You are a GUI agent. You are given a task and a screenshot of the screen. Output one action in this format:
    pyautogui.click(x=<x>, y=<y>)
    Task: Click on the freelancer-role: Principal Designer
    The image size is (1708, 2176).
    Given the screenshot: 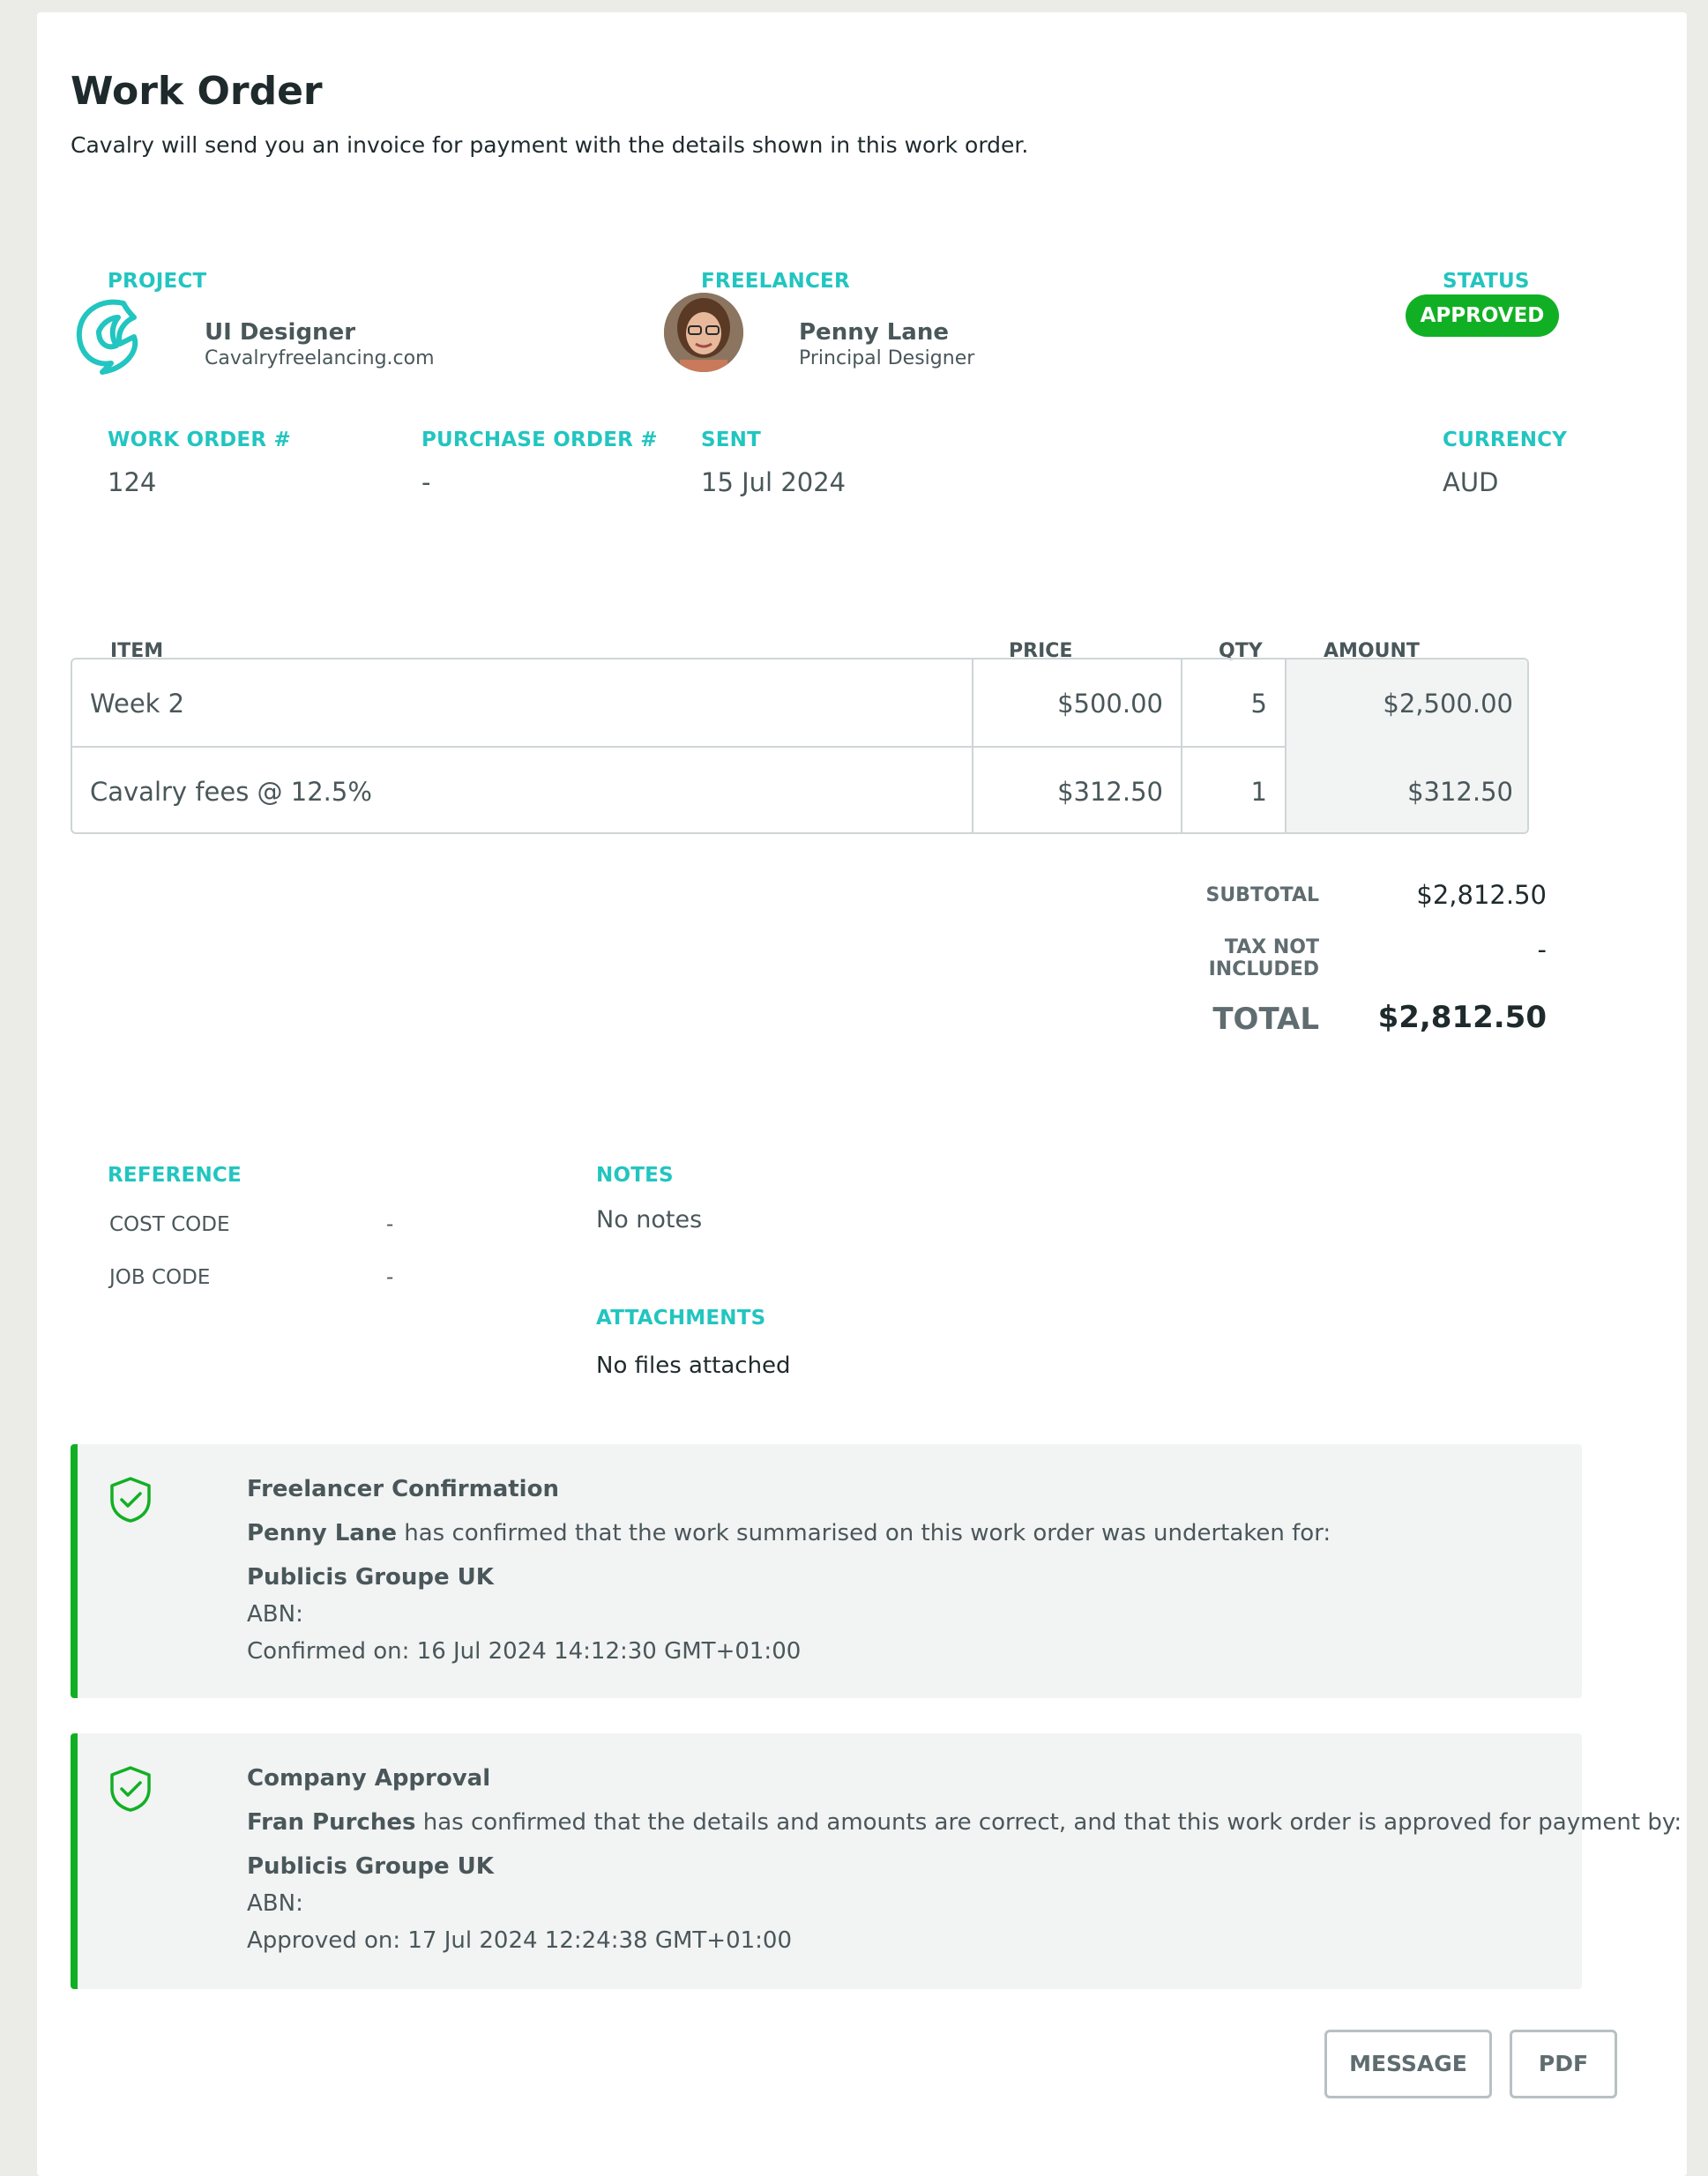 What is the action you would take?
    pyautogui.click(x=887, y=358)
    